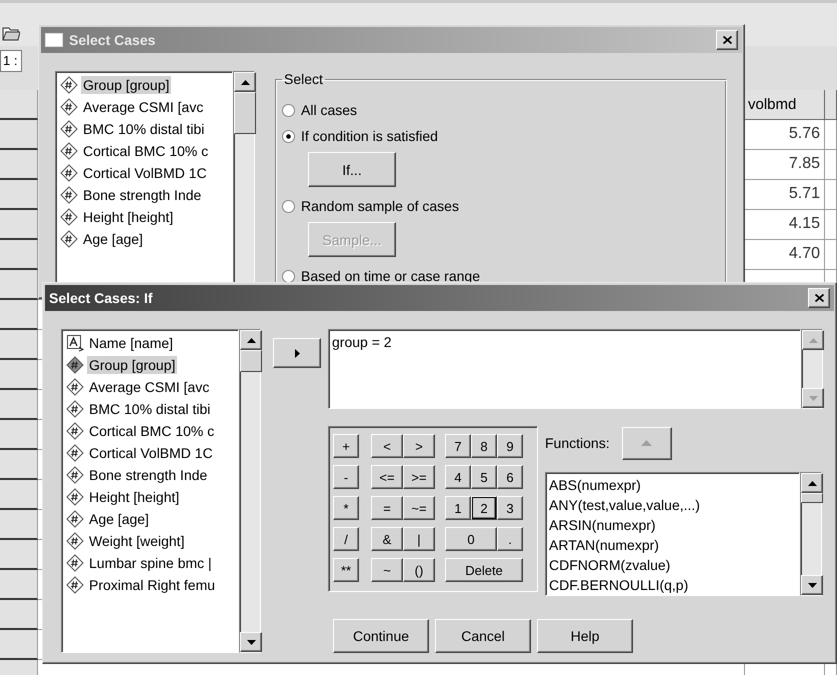  Describe the element at coordinates (101, 298) in the screenshot. I see `window-title: Select Cases: If` at that location.